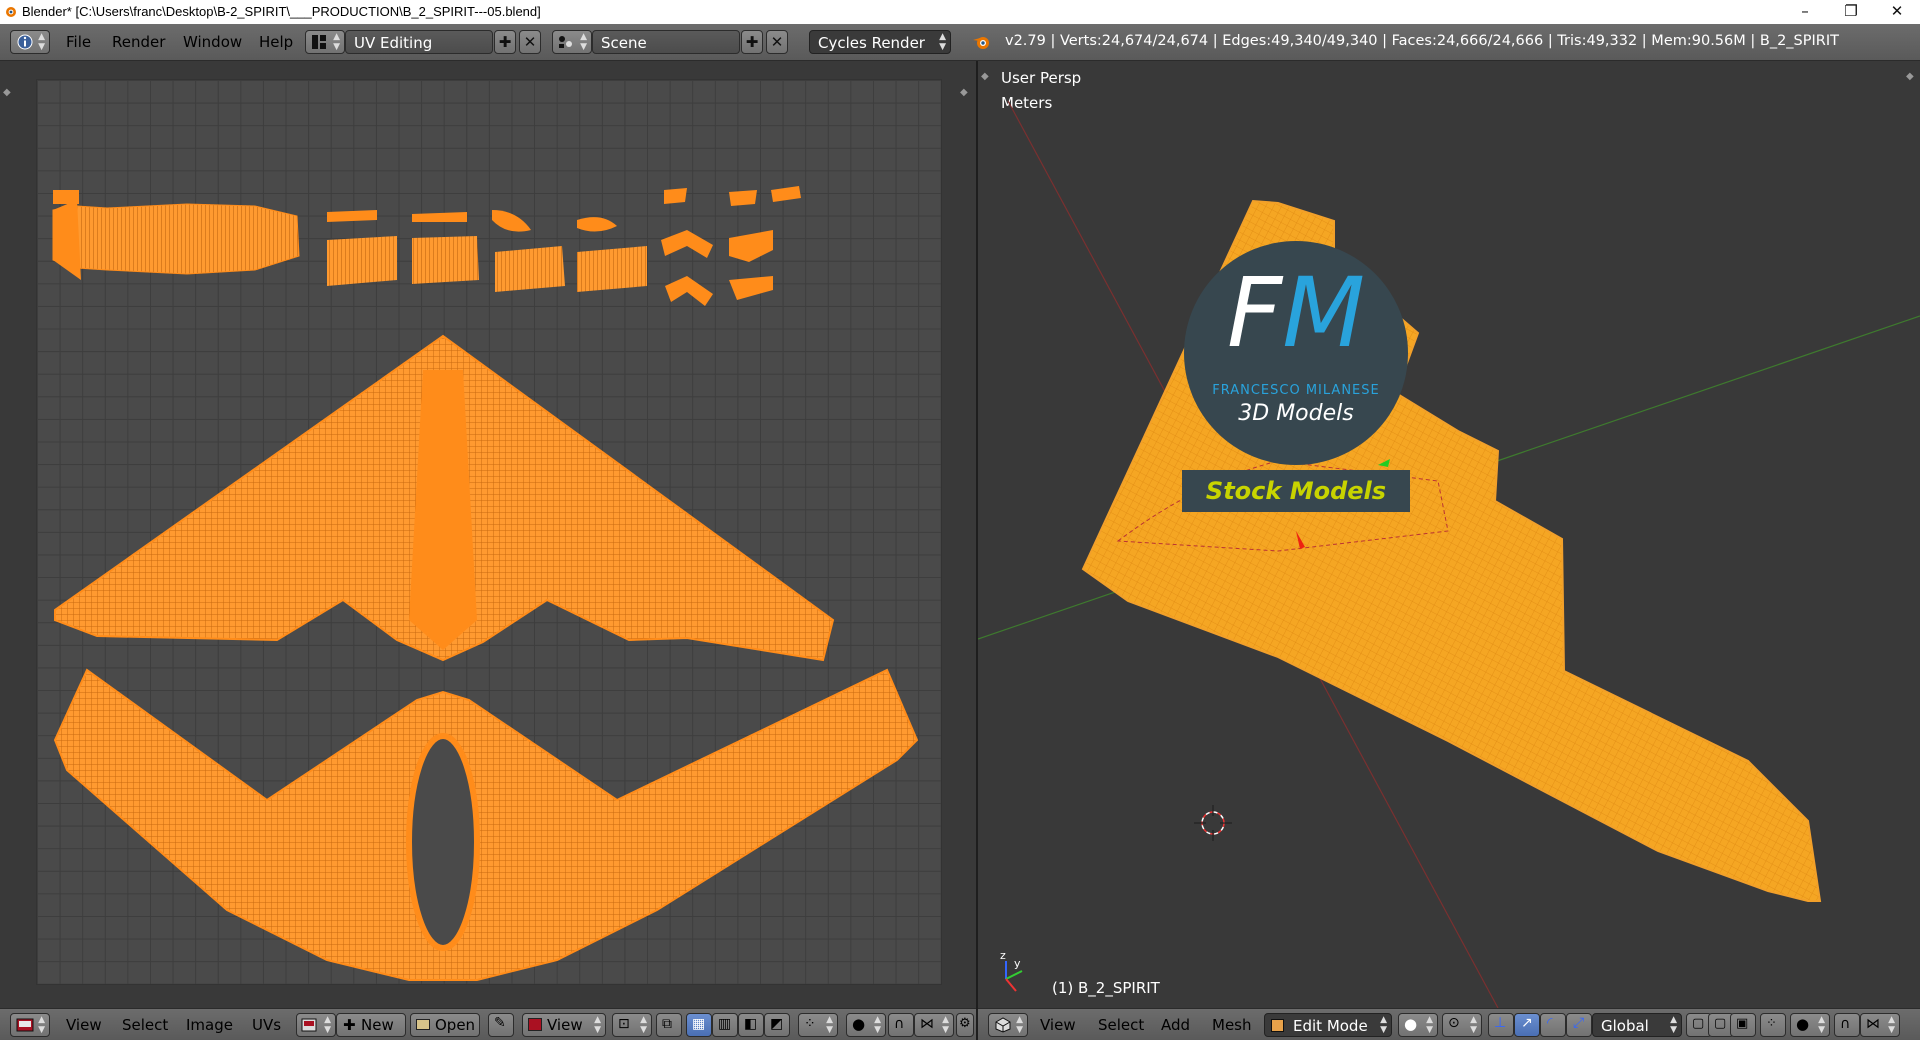  I want to click on menu-file: File, so click(78, 42).